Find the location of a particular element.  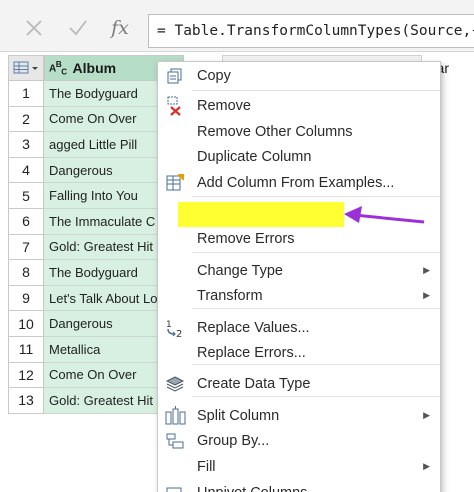

fx-icon: fx is located at coordinates (120, 28).